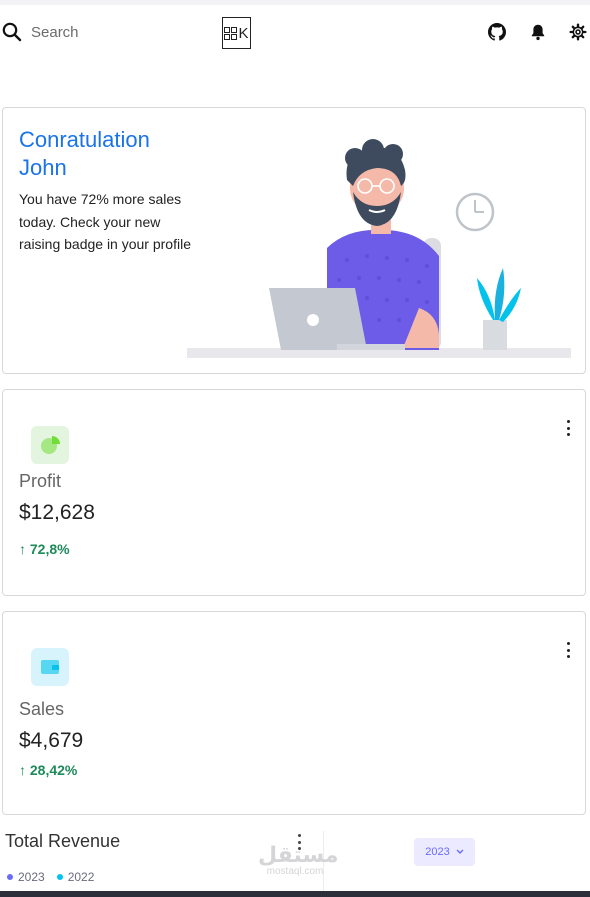 The image size is (590, 897). What do you see at coordinates (295, 871) in the screenshot?
I see `watermark-sub: mostaql.com` at bounding box center [295, 871].